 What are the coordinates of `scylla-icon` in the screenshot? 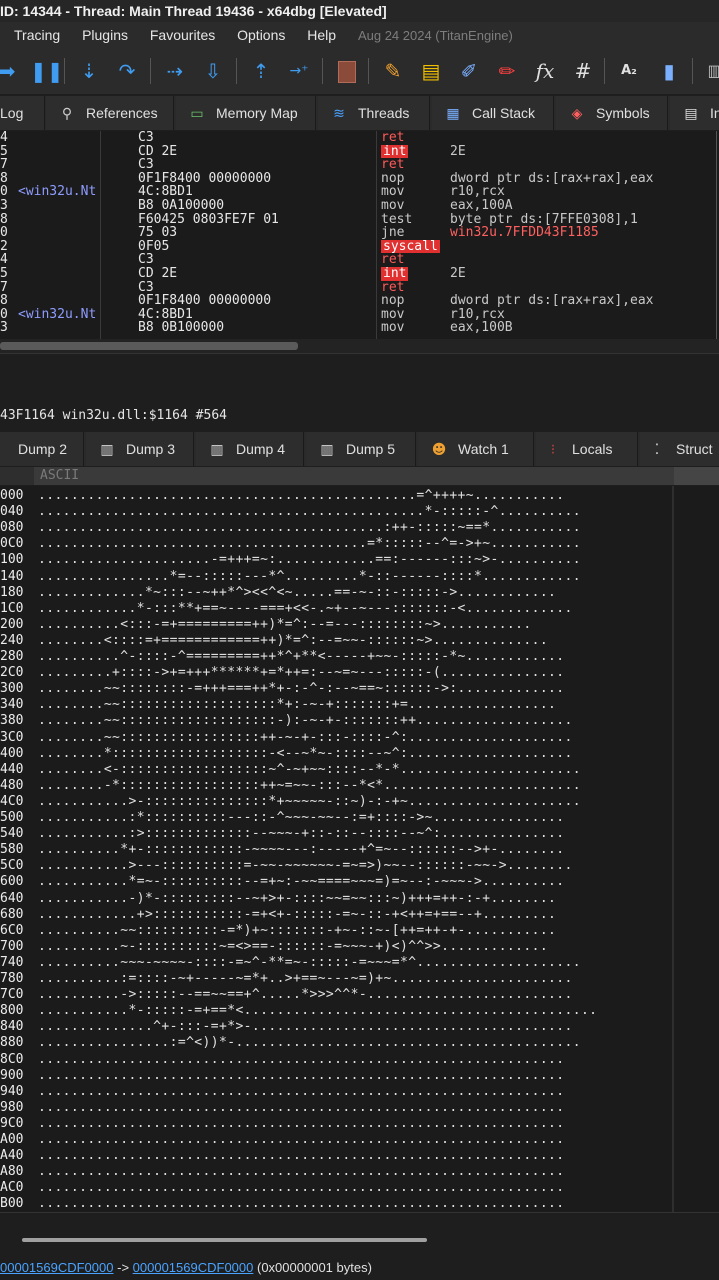 It's located at (347, 71).